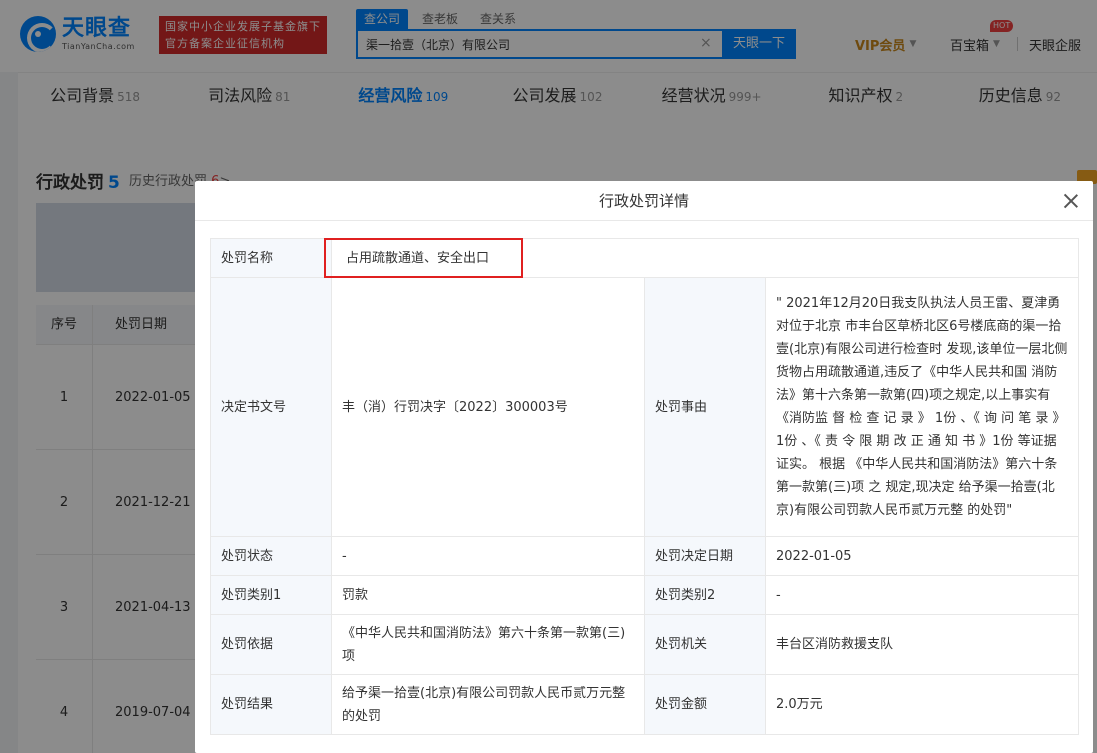  I want to click on close-icon, so click(1071, 201).